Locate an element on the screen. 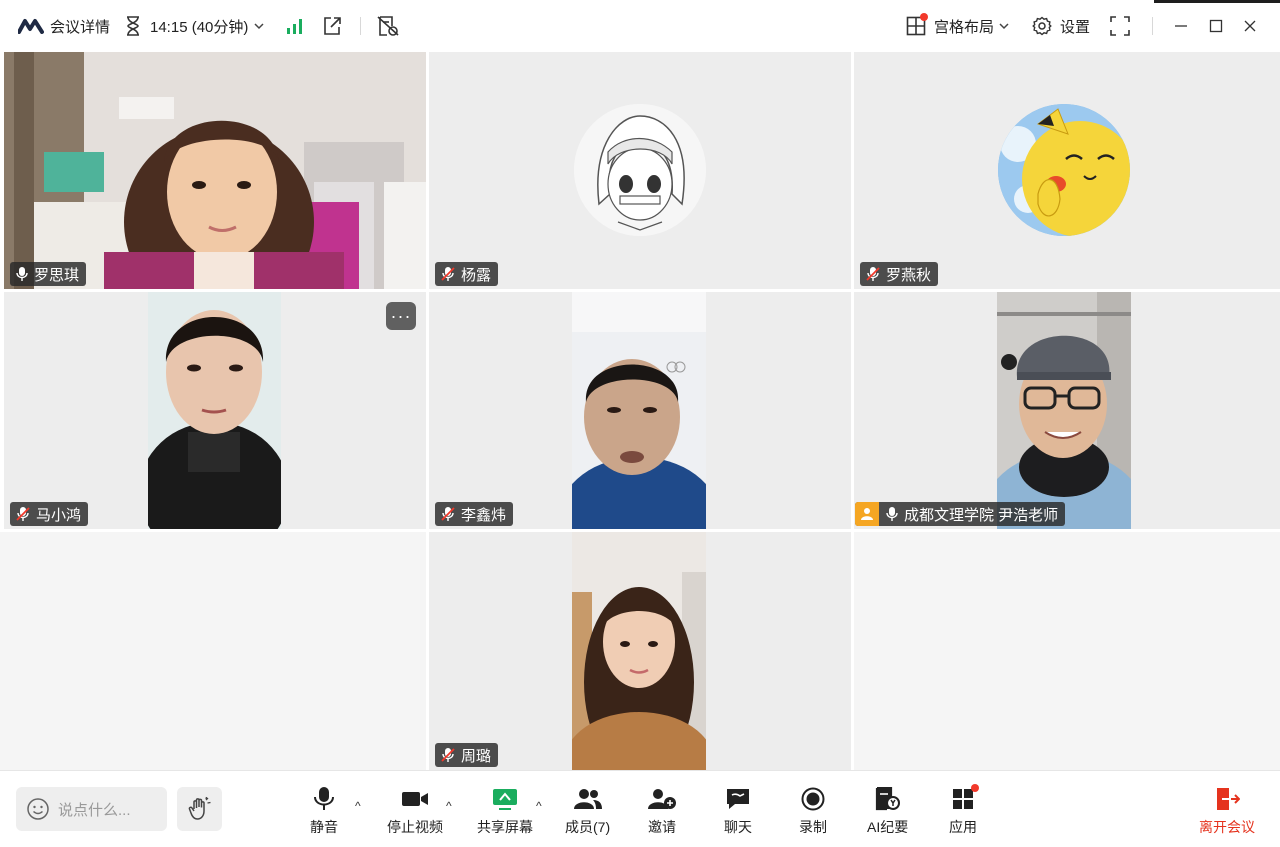 This screenshot has width=1280, height=847. anime-avatar-image is located at coordinates (640, 170).